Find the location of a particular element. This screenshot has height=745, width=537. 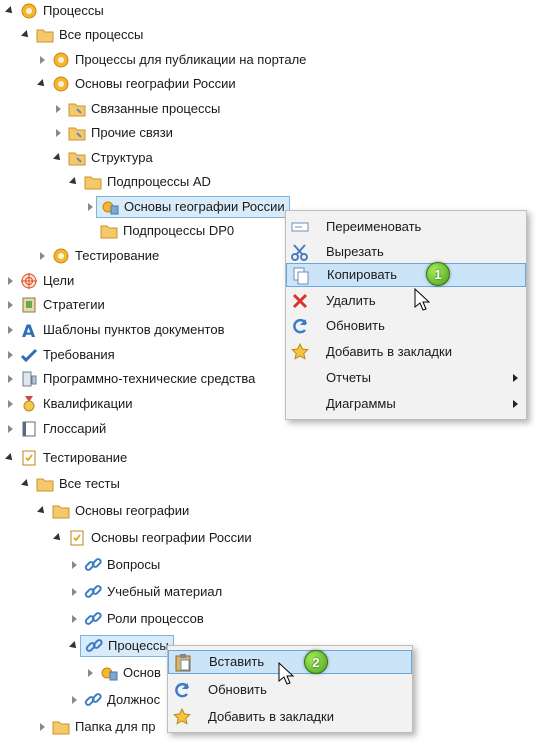

svg-text: A is located at coordinates (29, 330).